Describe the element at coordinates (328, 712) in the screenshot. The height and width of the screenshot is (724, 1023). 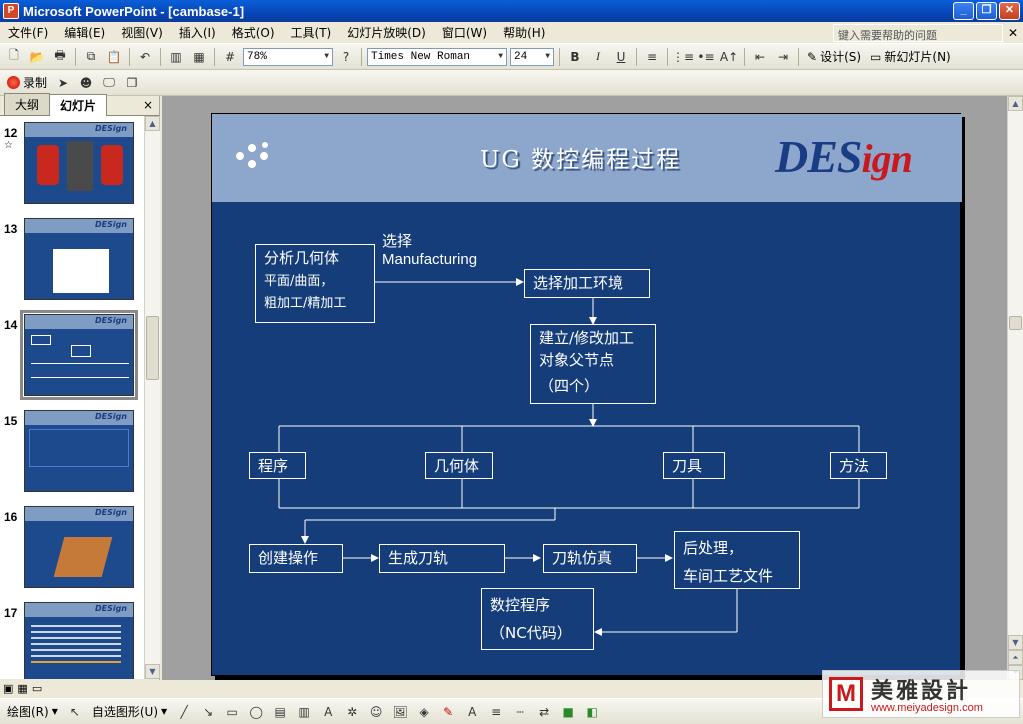
I see `wordart-icon: A` at that location.